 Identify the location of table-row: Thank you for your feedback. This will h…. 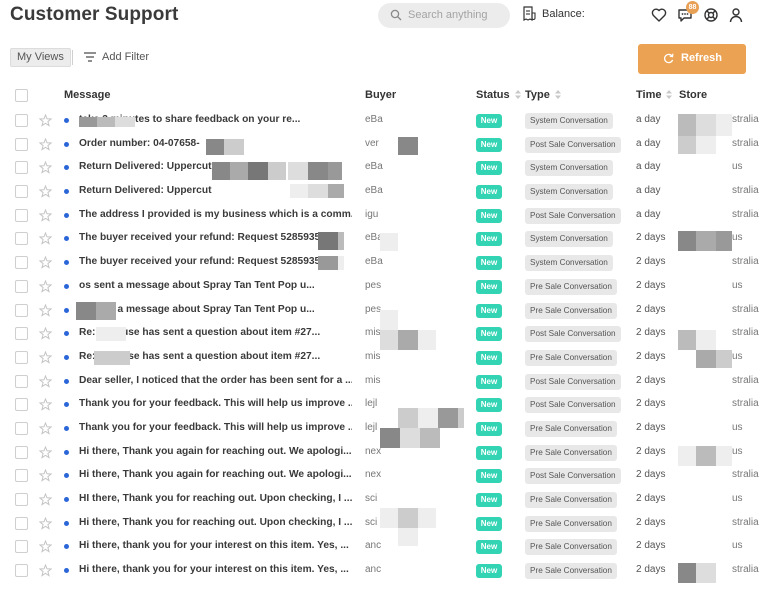
(384, 405).